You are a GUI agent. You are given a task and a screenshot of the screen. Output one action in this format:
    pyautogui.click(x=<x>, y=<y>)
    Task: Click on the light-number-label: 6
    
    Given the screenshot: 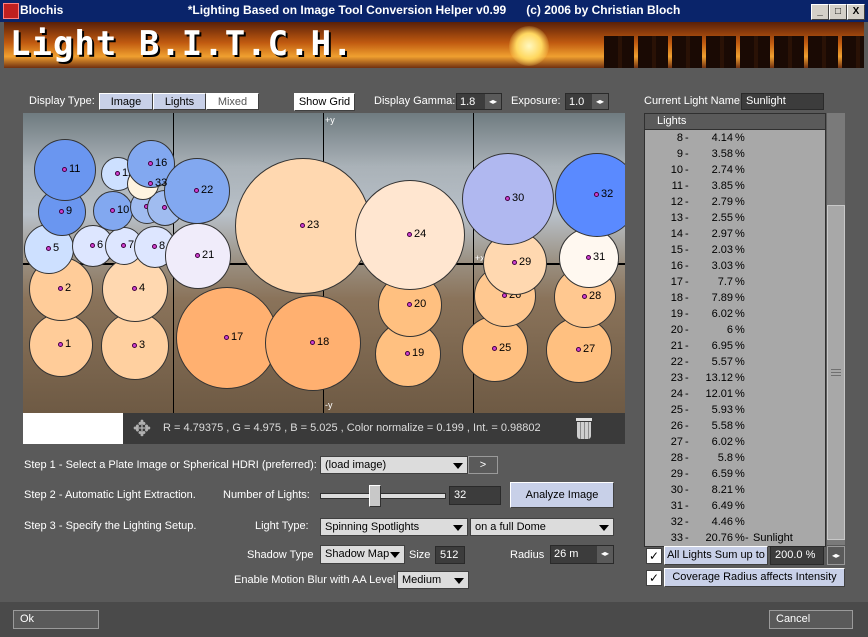 What is the action you would take?
    pyautogui.click(x=100, y=245)
    